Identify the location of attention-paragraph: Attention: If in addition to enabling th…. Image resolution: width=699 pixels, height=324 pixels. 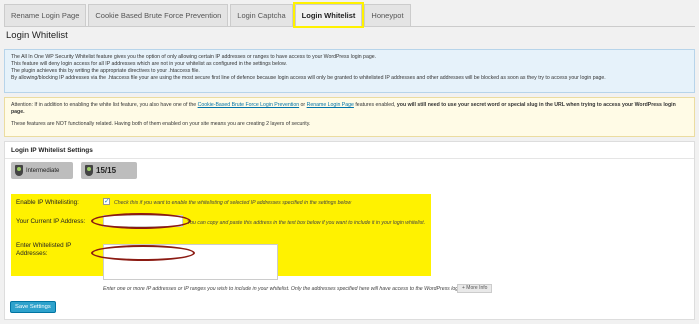
(349, 109).